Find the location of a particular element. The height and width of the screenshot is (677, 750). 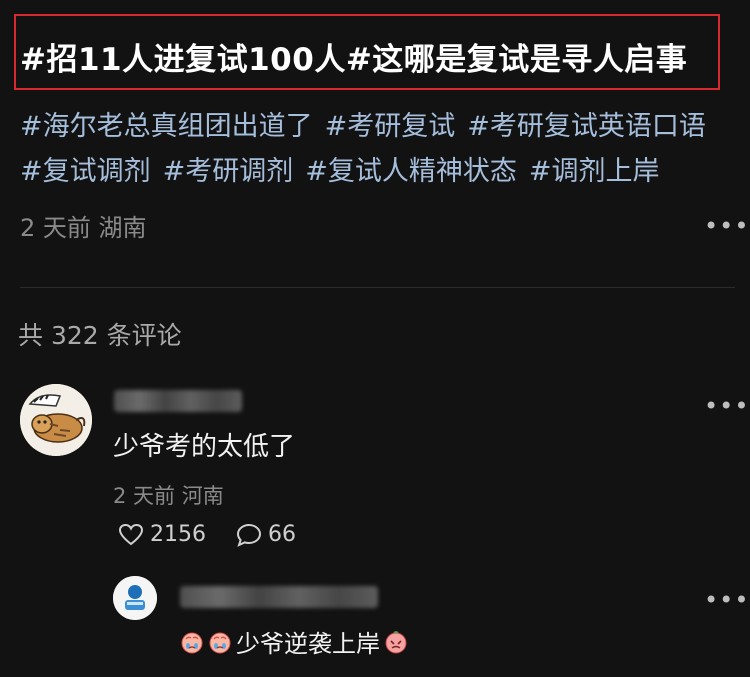

peach-emoji-icon is located at coordinates (396, 641).